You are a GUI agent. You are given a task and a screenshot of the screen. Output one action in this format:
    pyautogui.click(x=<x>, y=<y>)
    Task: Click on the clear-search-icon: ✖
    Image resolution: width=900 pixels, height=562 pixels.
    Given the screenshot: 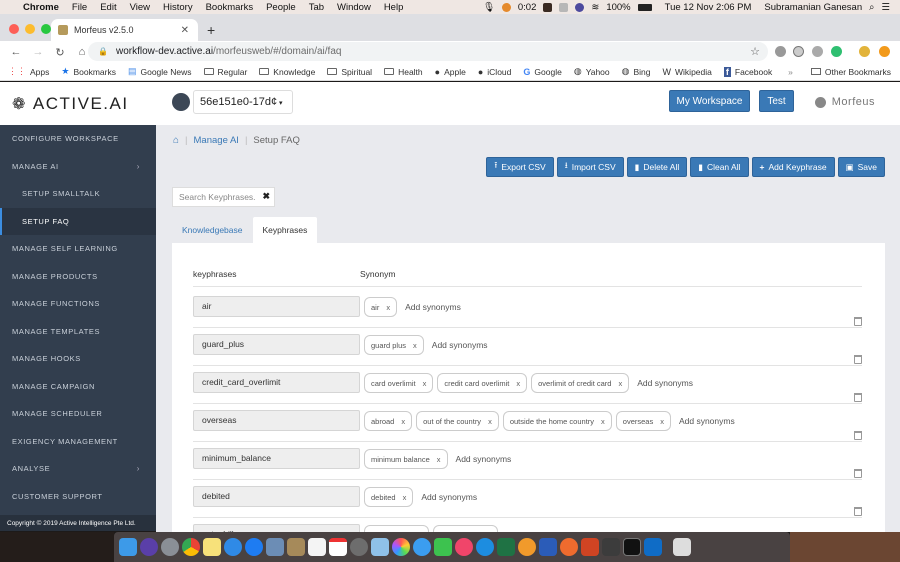 What is the action you would take?
    pyautogui.click(x=266, y=196)
    